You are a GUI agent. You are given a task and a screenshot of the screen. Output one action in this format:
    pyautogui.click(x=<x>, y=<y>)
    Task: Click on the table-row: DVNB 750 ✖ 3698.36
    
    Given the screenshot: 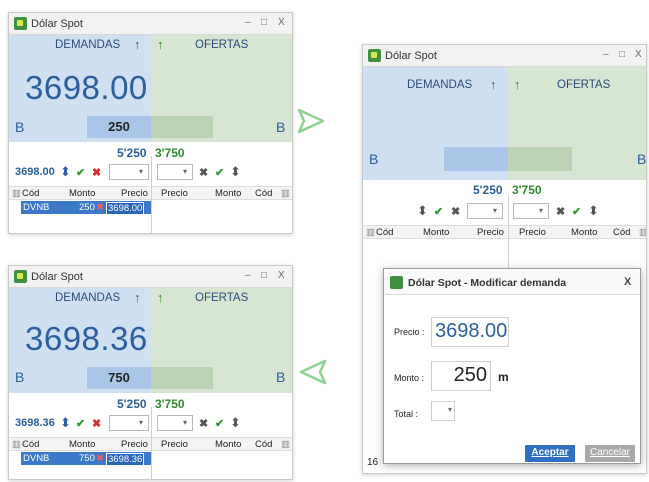 What is the action you would take?
    pyautogui.click(x=86, y=459)
    